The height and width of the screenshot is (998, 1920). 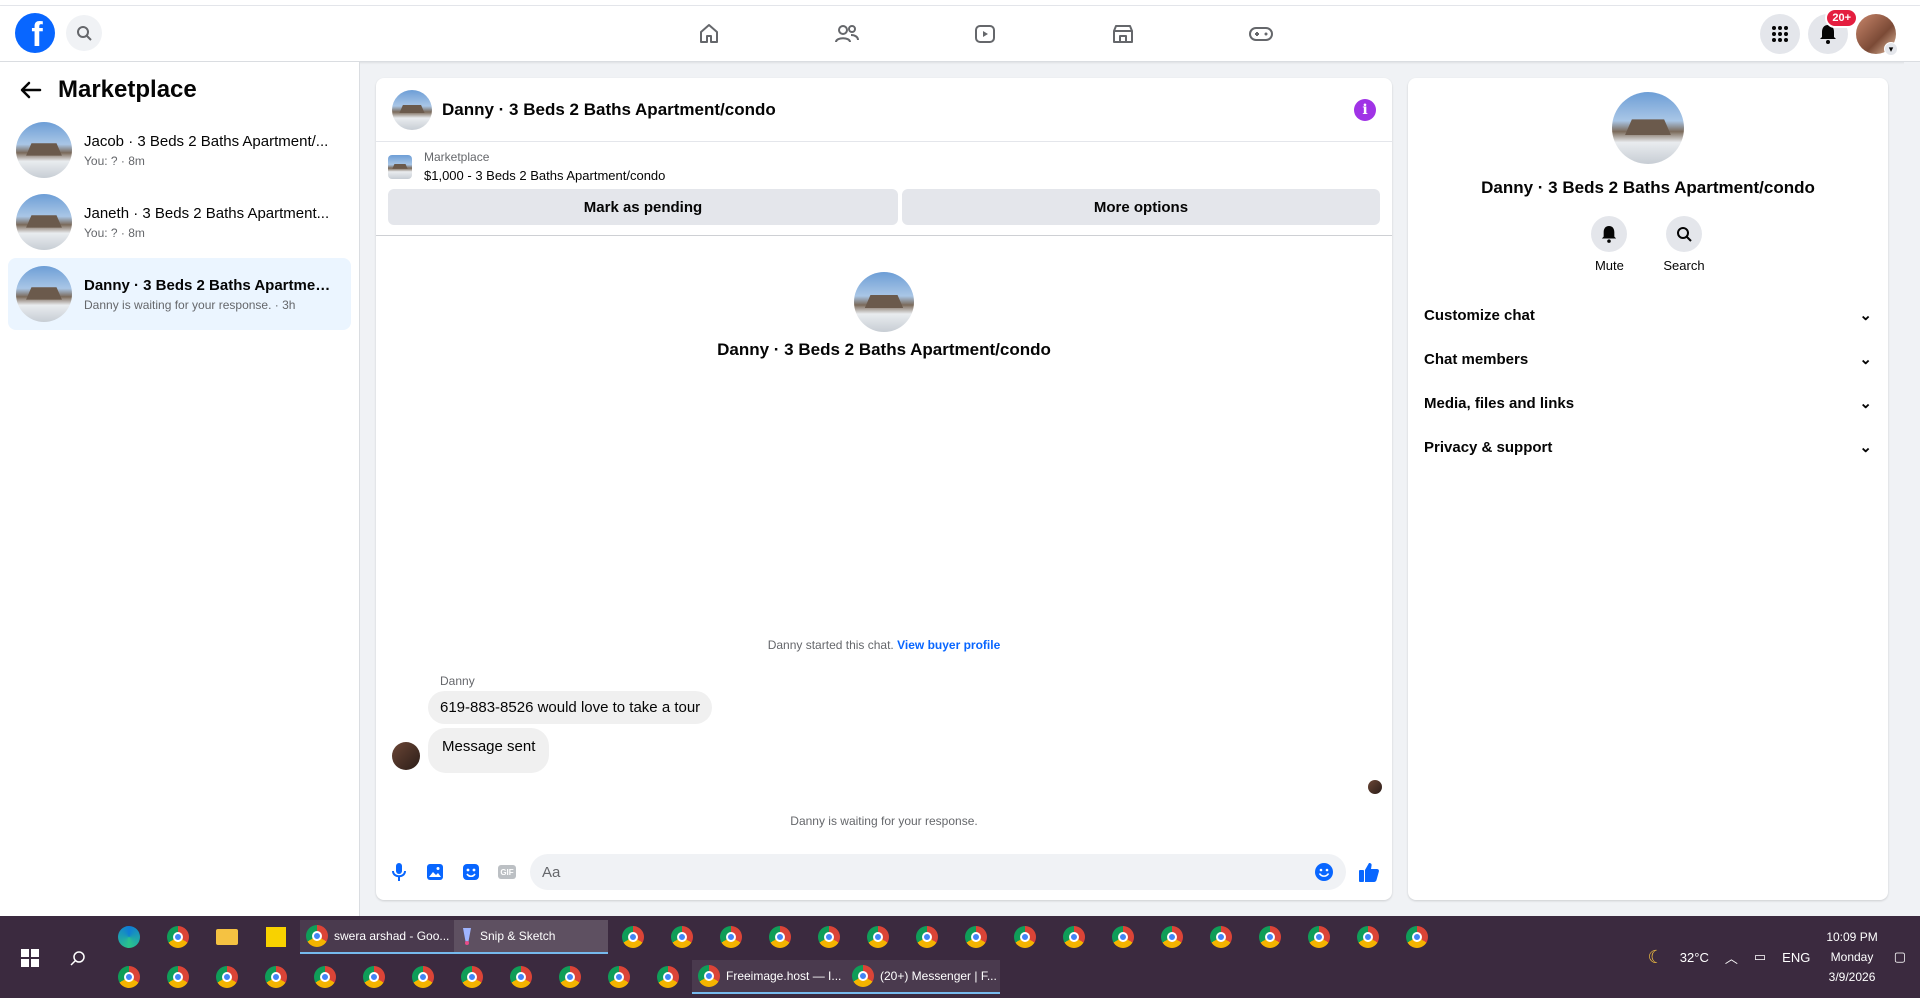 What do you see at coordinates (1648, 447) in the screenshot?
I see `section-privacy-support: Privacy & support ⌄` at bounding box center [1648, 447].